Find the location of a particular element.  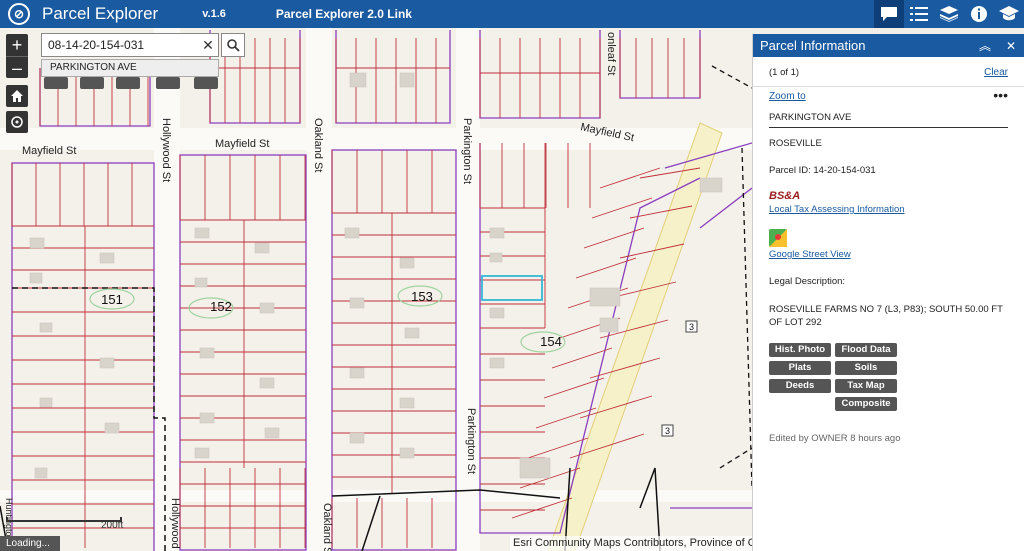

street-label: Hollywood St is located at coordinates (166, 150).